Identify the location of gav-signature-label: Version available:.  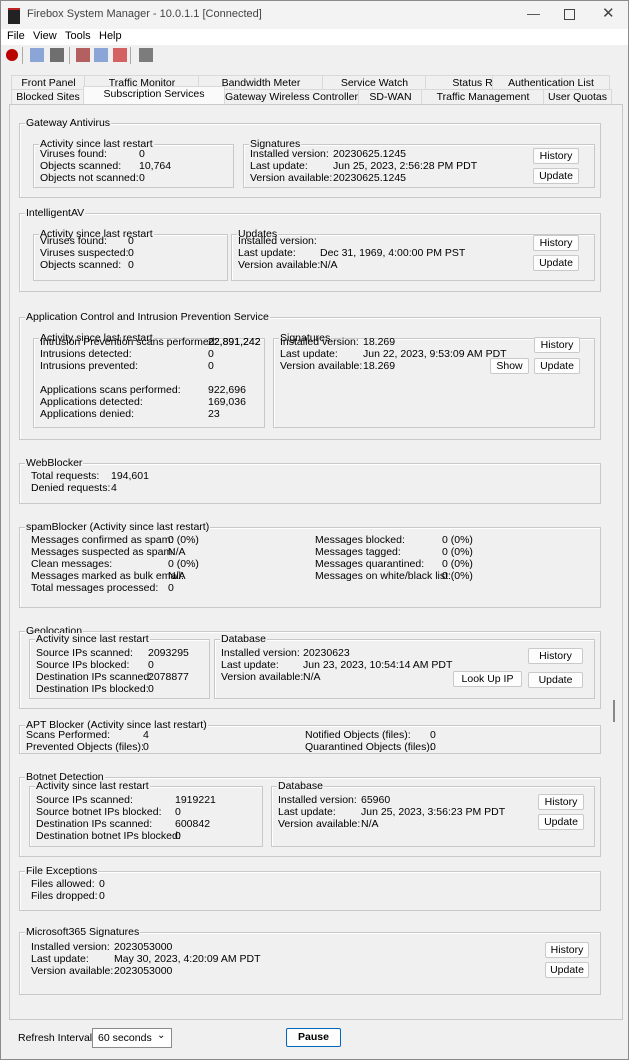
(291, 178).